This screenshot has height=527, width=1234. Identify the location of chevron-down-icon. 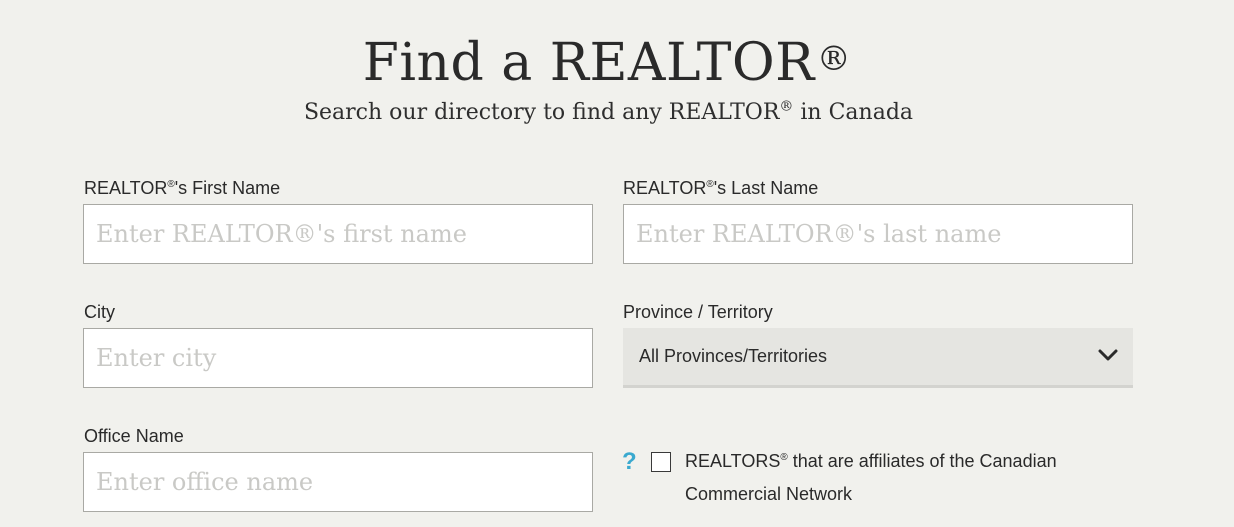
(1108, 355).